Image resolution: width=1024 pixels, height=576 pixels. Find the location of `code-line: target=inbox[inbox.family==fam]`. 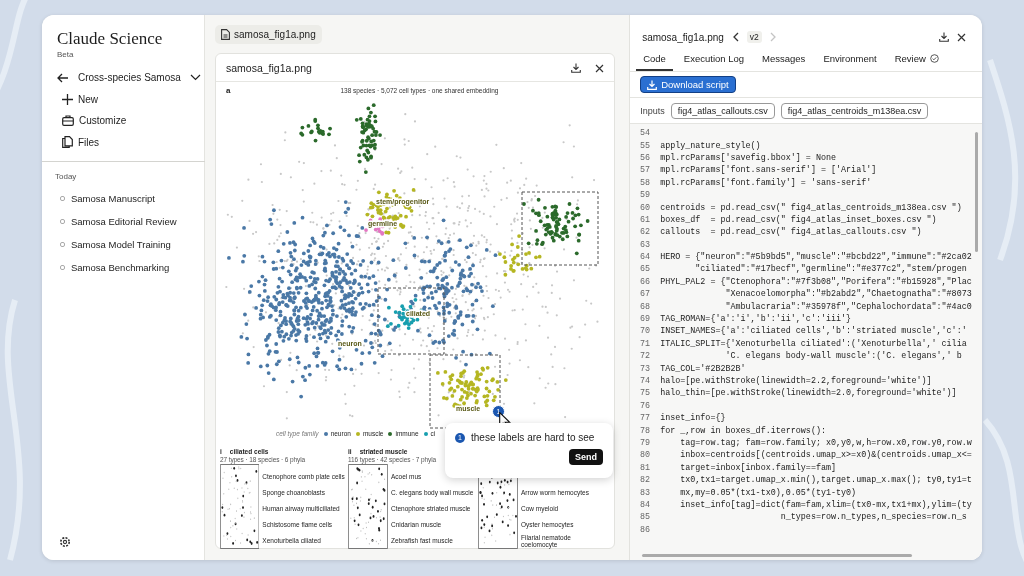

code-line: target=inbox[inbox.family==fam] is located at coordinates (758, 467).